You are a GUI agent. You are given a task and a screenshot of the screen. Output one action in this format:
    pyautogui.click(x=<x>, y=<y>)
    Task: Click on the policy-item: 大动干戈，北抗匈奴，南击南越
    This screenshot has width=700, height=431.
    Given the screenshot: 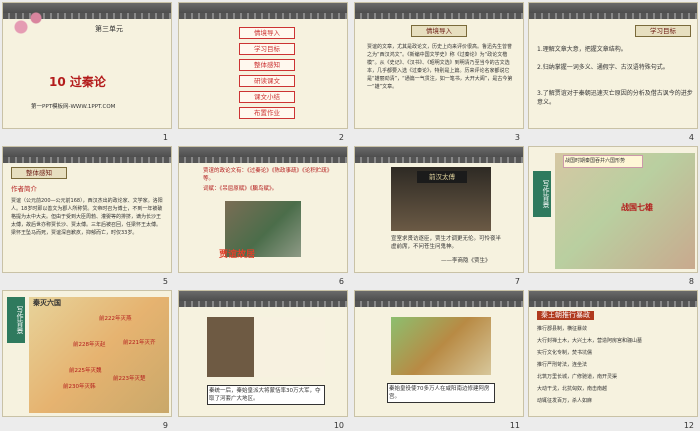 What is the action you would take?
    pyautogui.click(x=572, y=389)
    